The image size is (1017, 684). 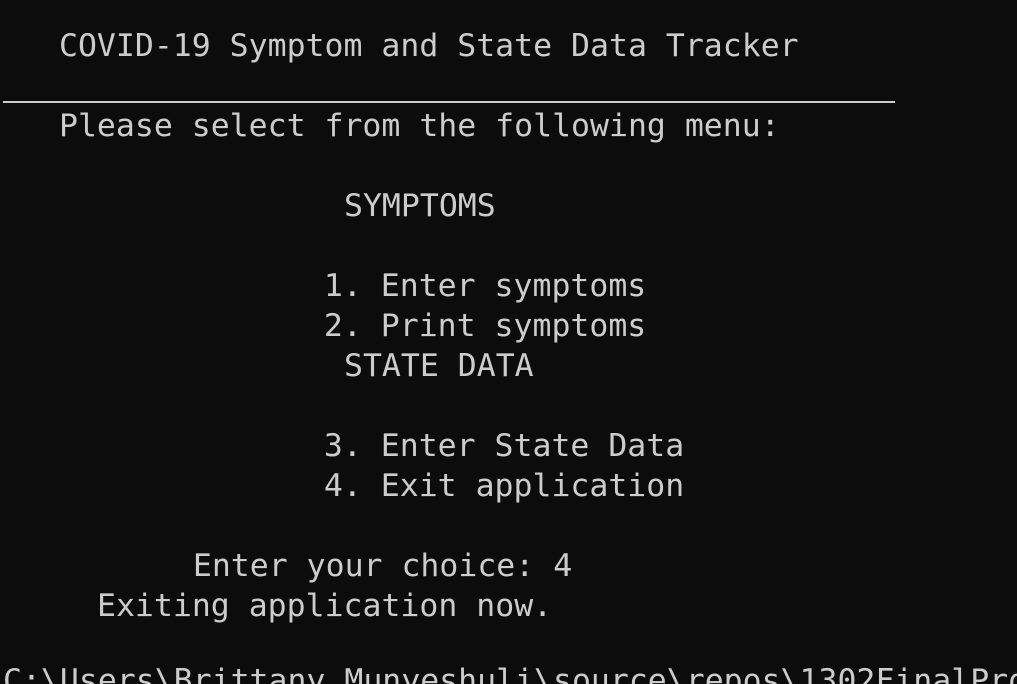 I want to click on menu-option-label: Exit application, so click(x=532, y=486).